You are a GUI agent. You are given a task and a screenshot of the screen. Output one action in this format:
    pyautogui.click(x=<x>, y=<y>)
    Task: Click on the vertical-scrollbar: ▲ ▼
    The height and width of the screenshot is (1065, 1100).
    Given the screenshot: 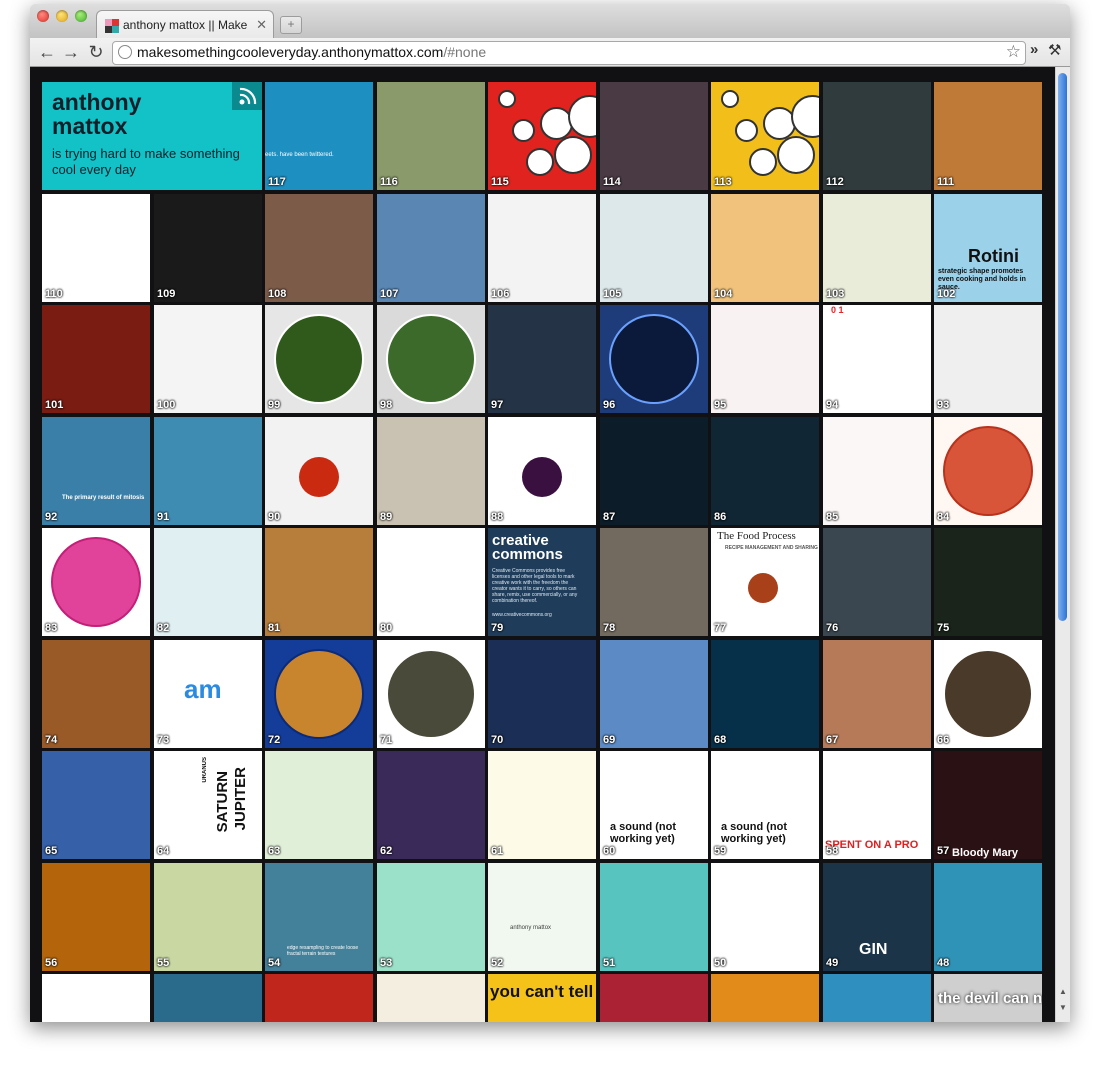 What is the action you would take?
    pyautogui.click(x=1062, y=544)
    